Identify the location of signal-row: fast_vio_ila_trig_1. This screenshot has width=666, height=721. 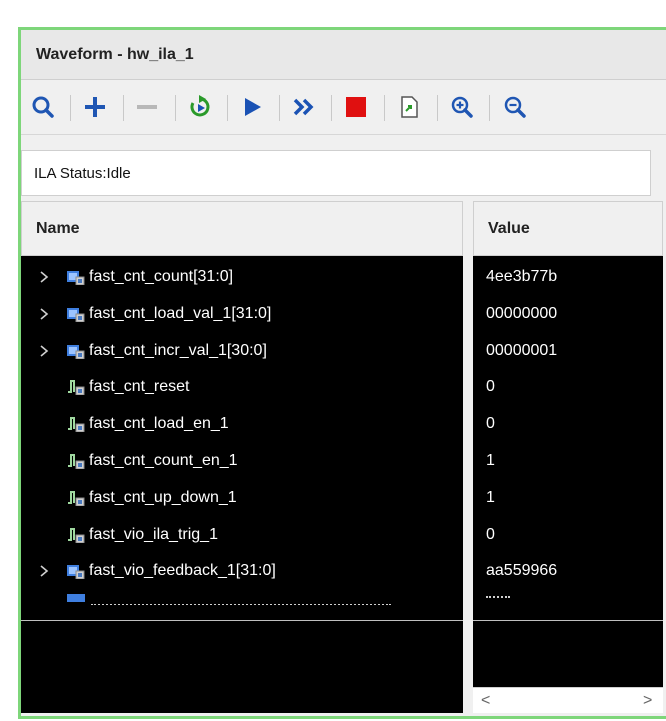
(242, 535).